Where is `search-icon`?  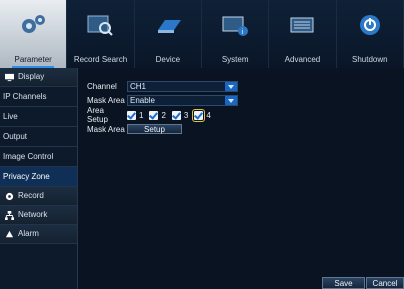
search-icon is located at coordinates (100, 25).